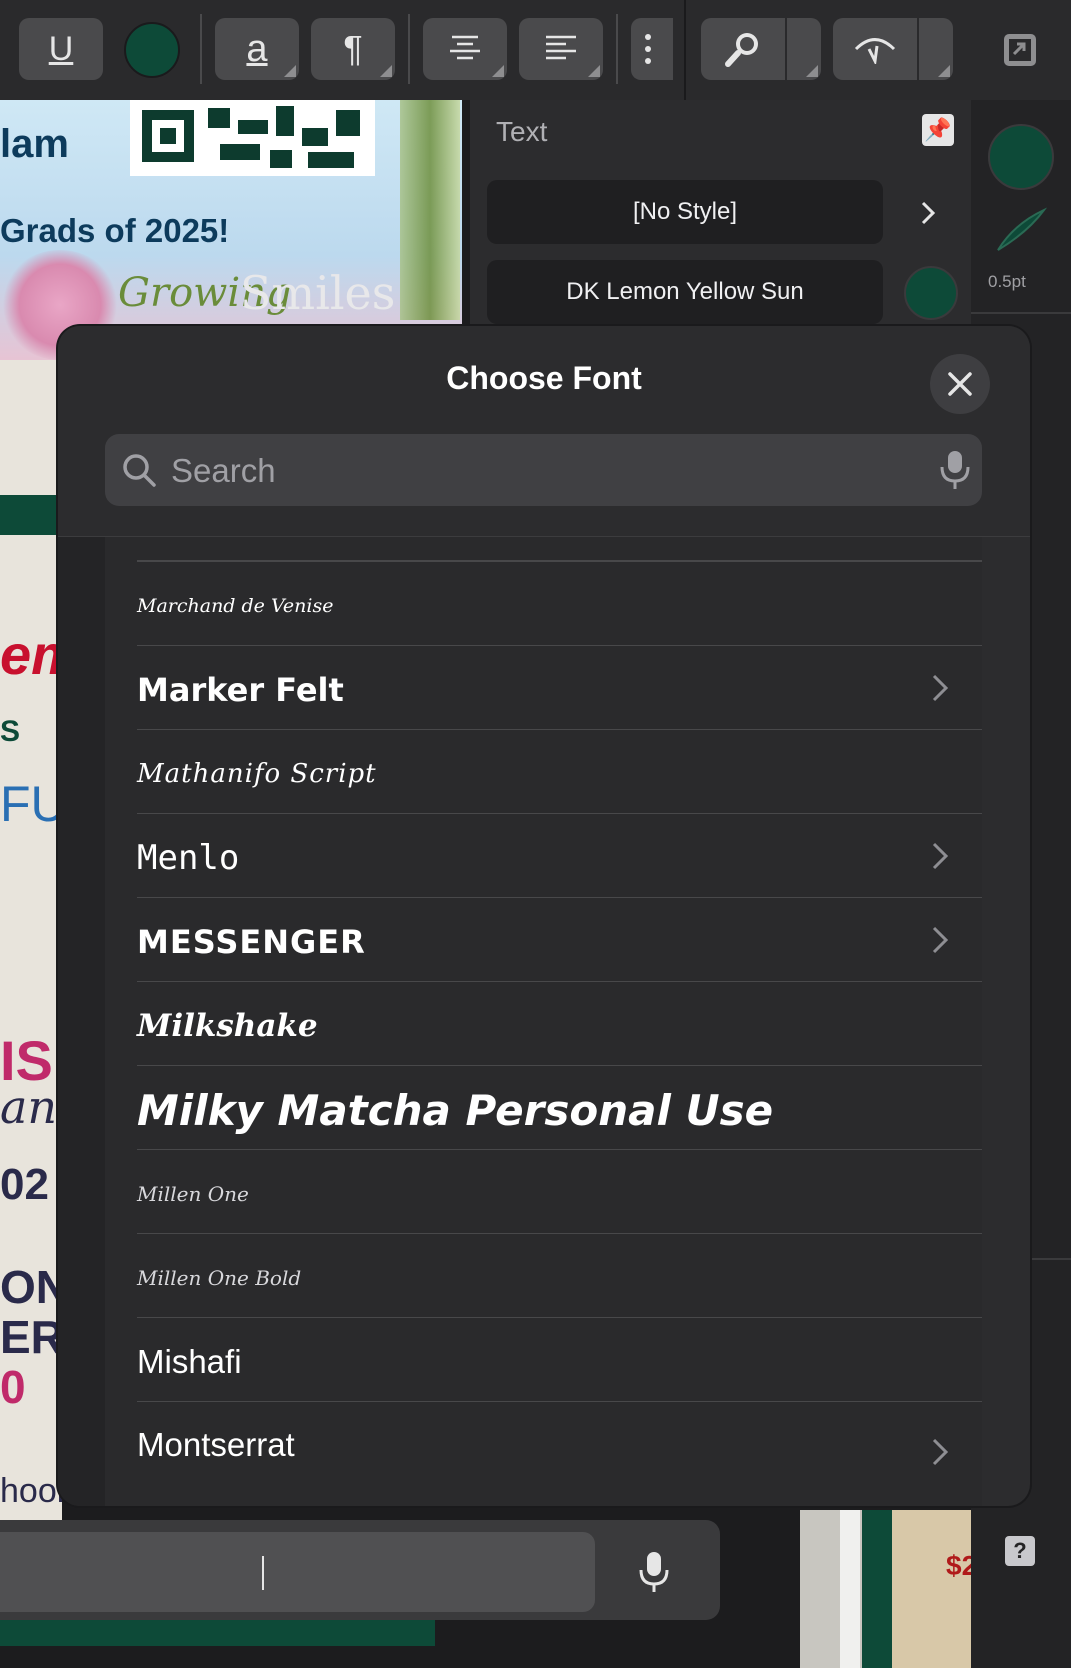 The height and width of the screenshot is (1668, 1071). I want to click on price-fragment: $2, so click(958, 1565).